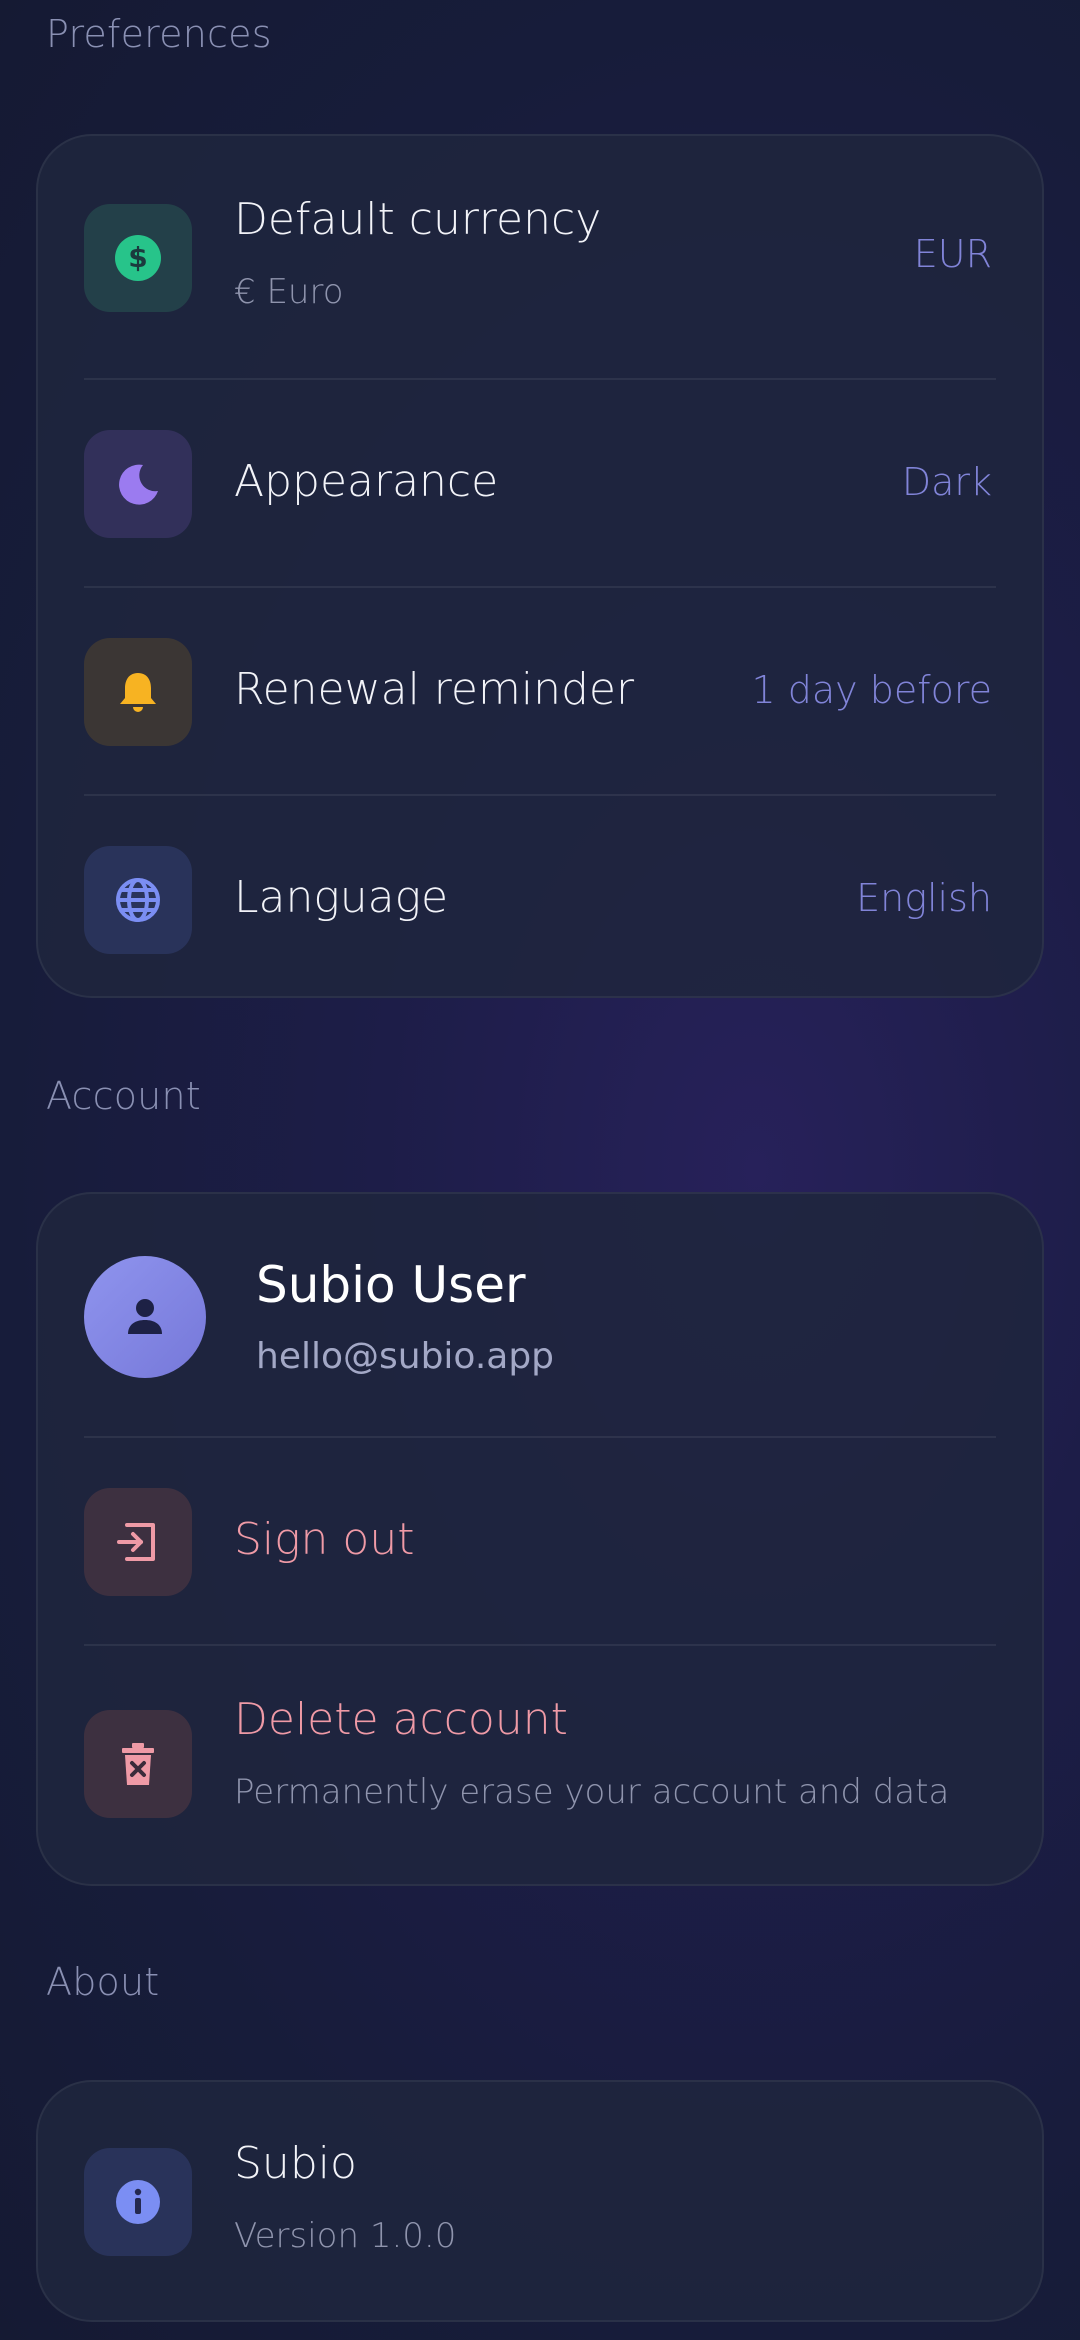 The width and height of the screenshot is (1080, 2340). I want to click on delete-account-subtitle: Permanently erase your account and data, so click(592, 1792).